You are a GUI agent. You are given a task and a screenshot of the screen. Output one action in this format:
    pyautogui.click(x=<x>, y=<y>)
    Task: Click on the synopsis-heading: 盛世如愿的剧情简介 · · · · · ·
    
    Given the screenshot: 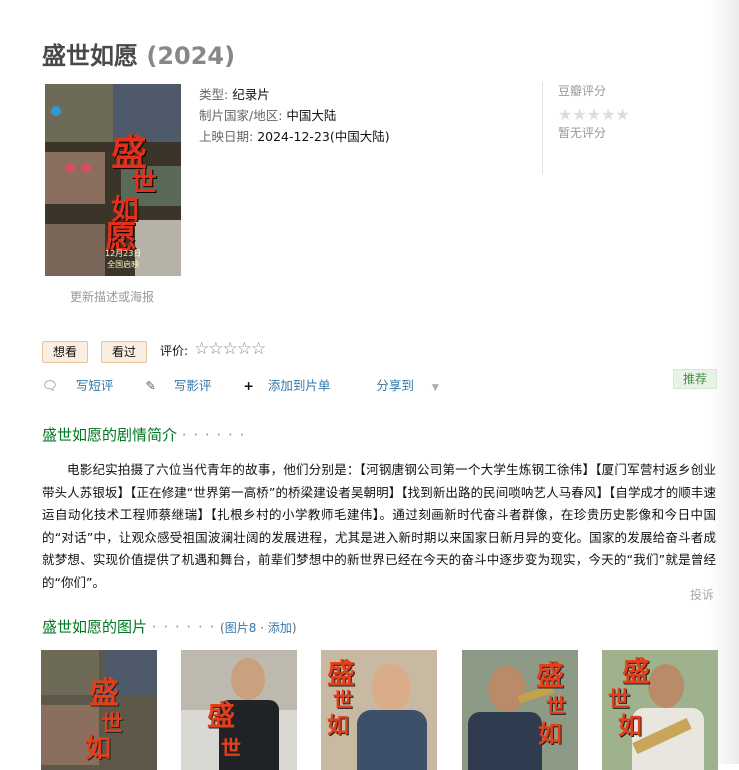 What is the action you would take?
    pyautogui.click(x=143, y=434)
    